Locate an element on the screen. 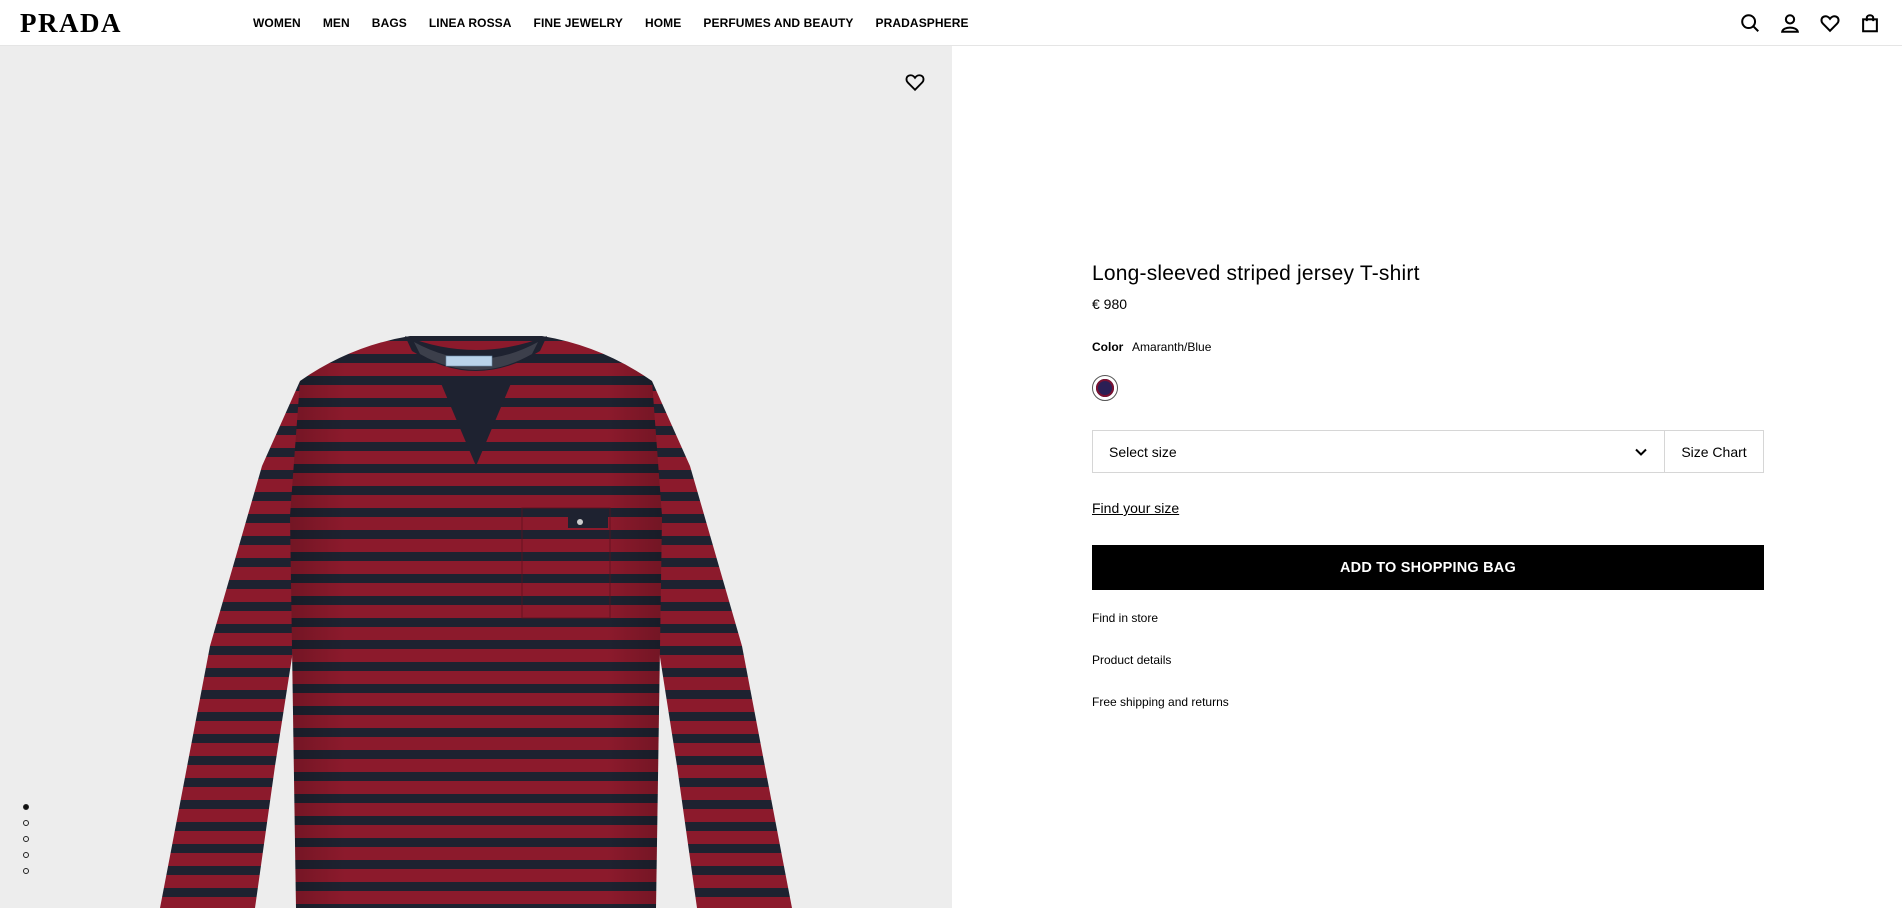  prada-logo: PRADA is located at coordinates (71, 23).